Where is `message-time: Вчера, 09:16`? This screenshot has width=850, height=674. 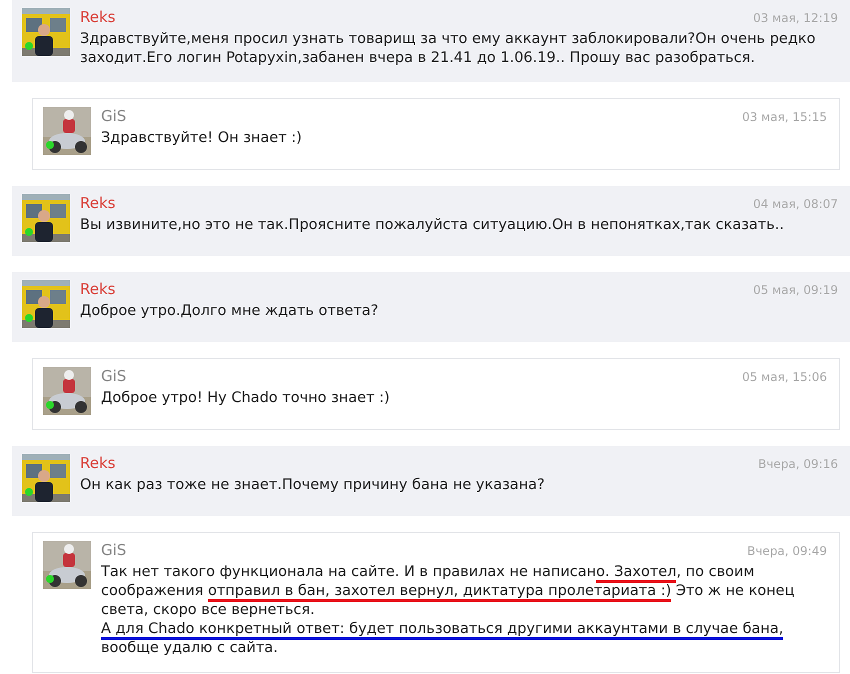
message-time: Вчера, 09:16 is located at coordinates (798, 464).